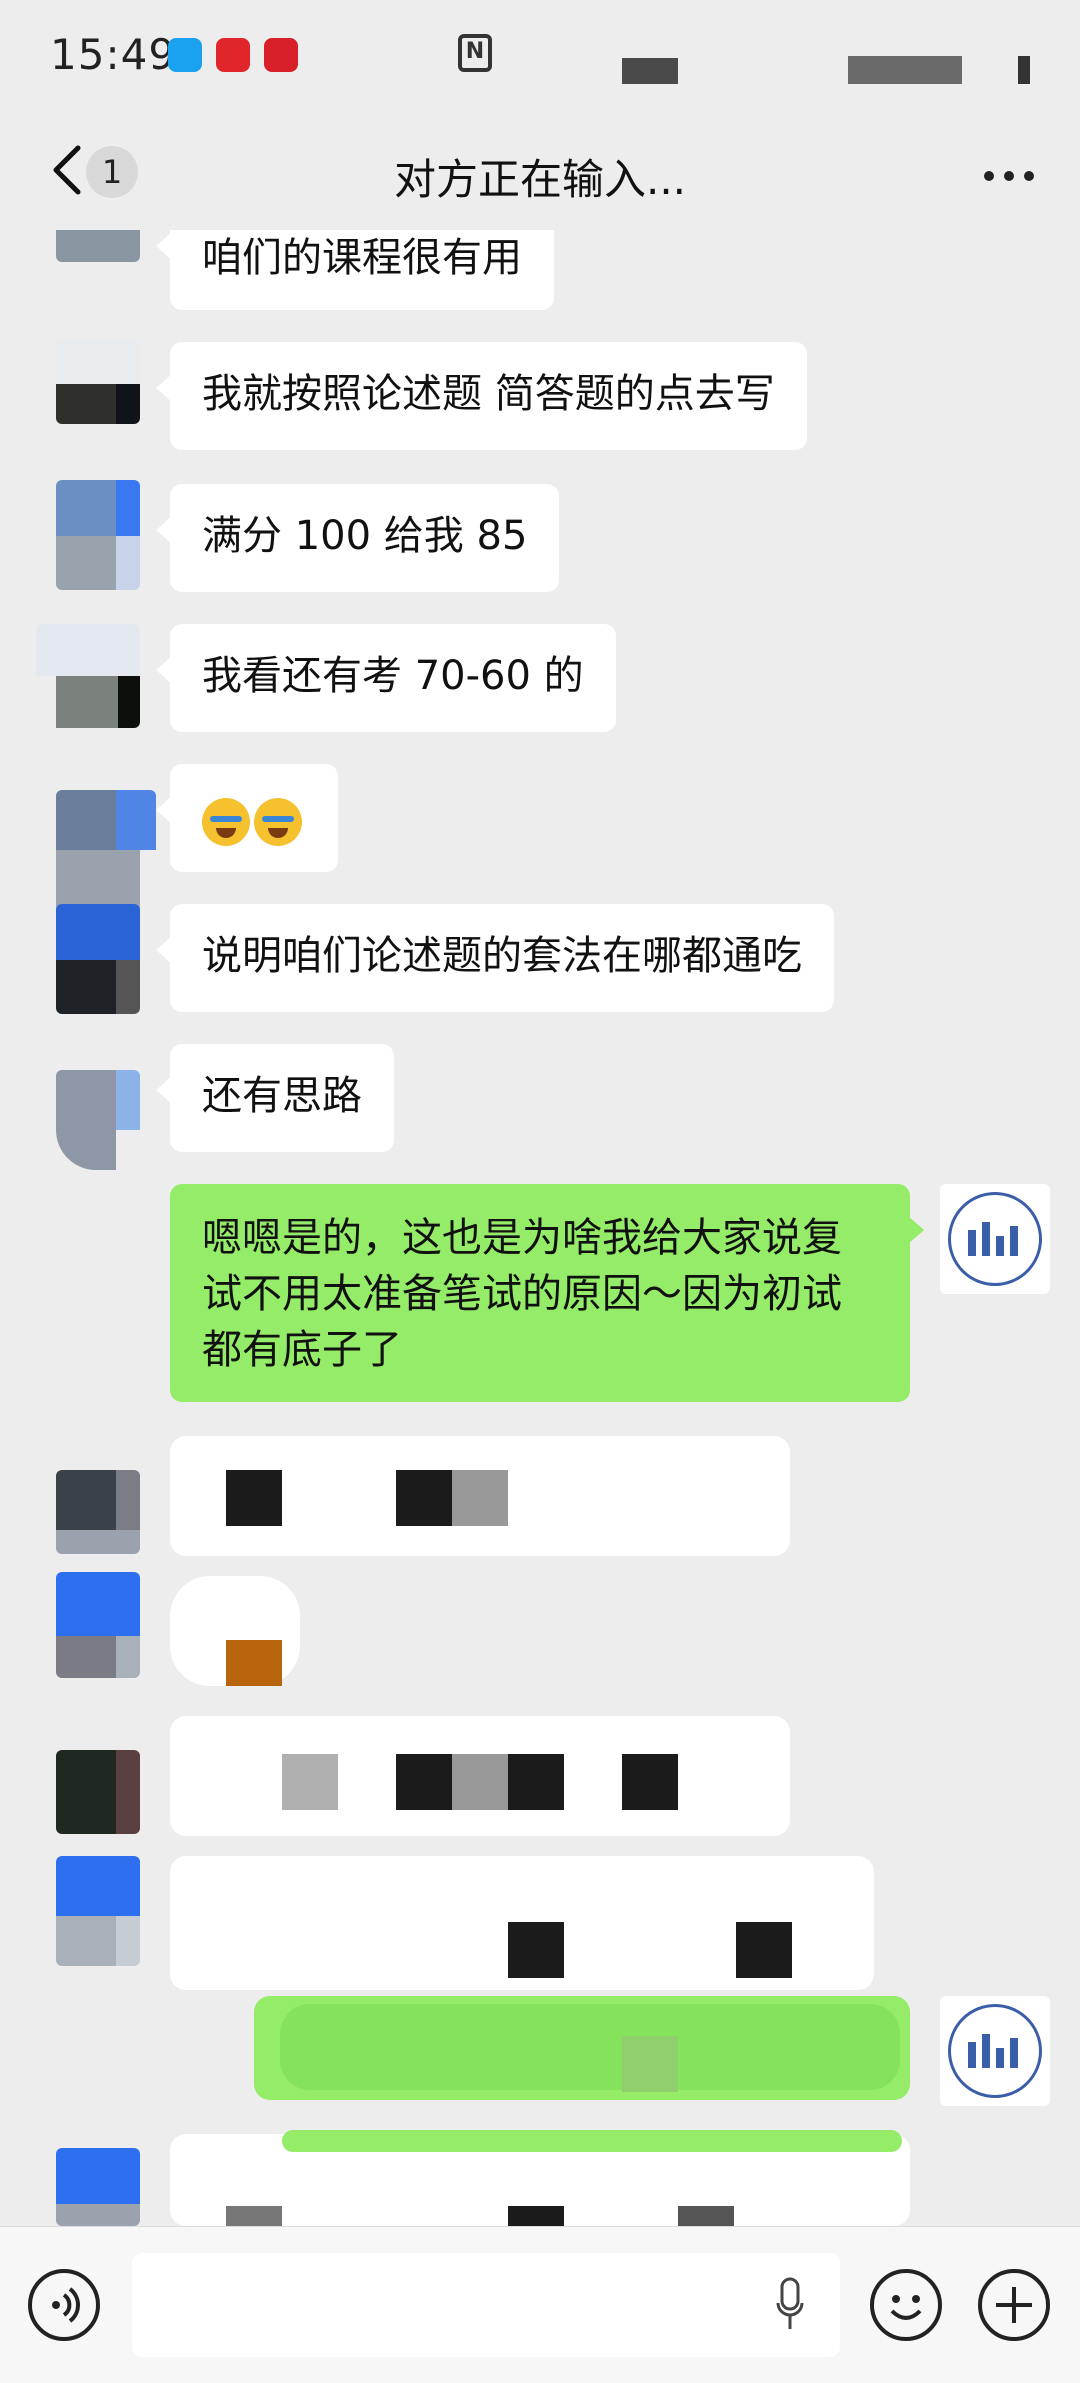 Image resolution: width=1080 pixels, height=2383 pixels. I want to click on message-bubble: 满分 100 给我 85, so click(357, 538).